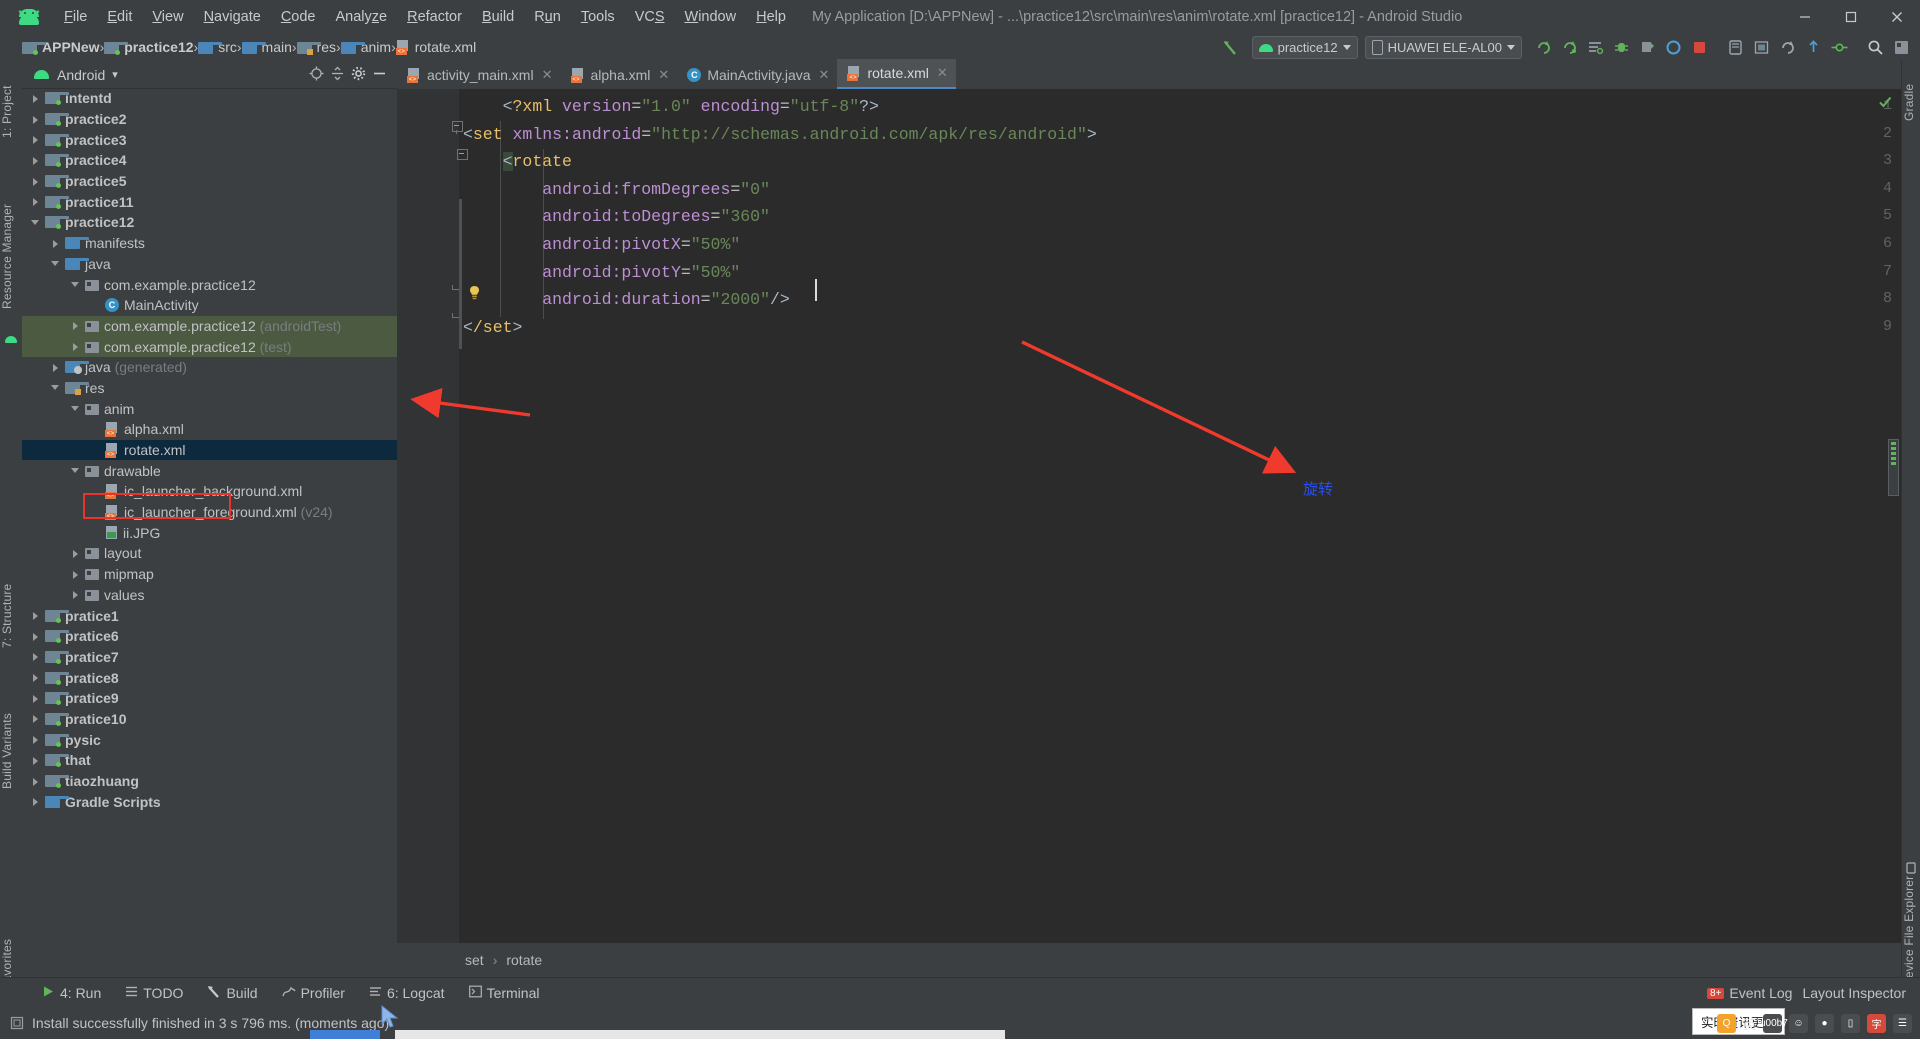 The height and width of the screenshot is (1039, 1920). I want to click on tree-node-layout: layout, so click(209, 553).